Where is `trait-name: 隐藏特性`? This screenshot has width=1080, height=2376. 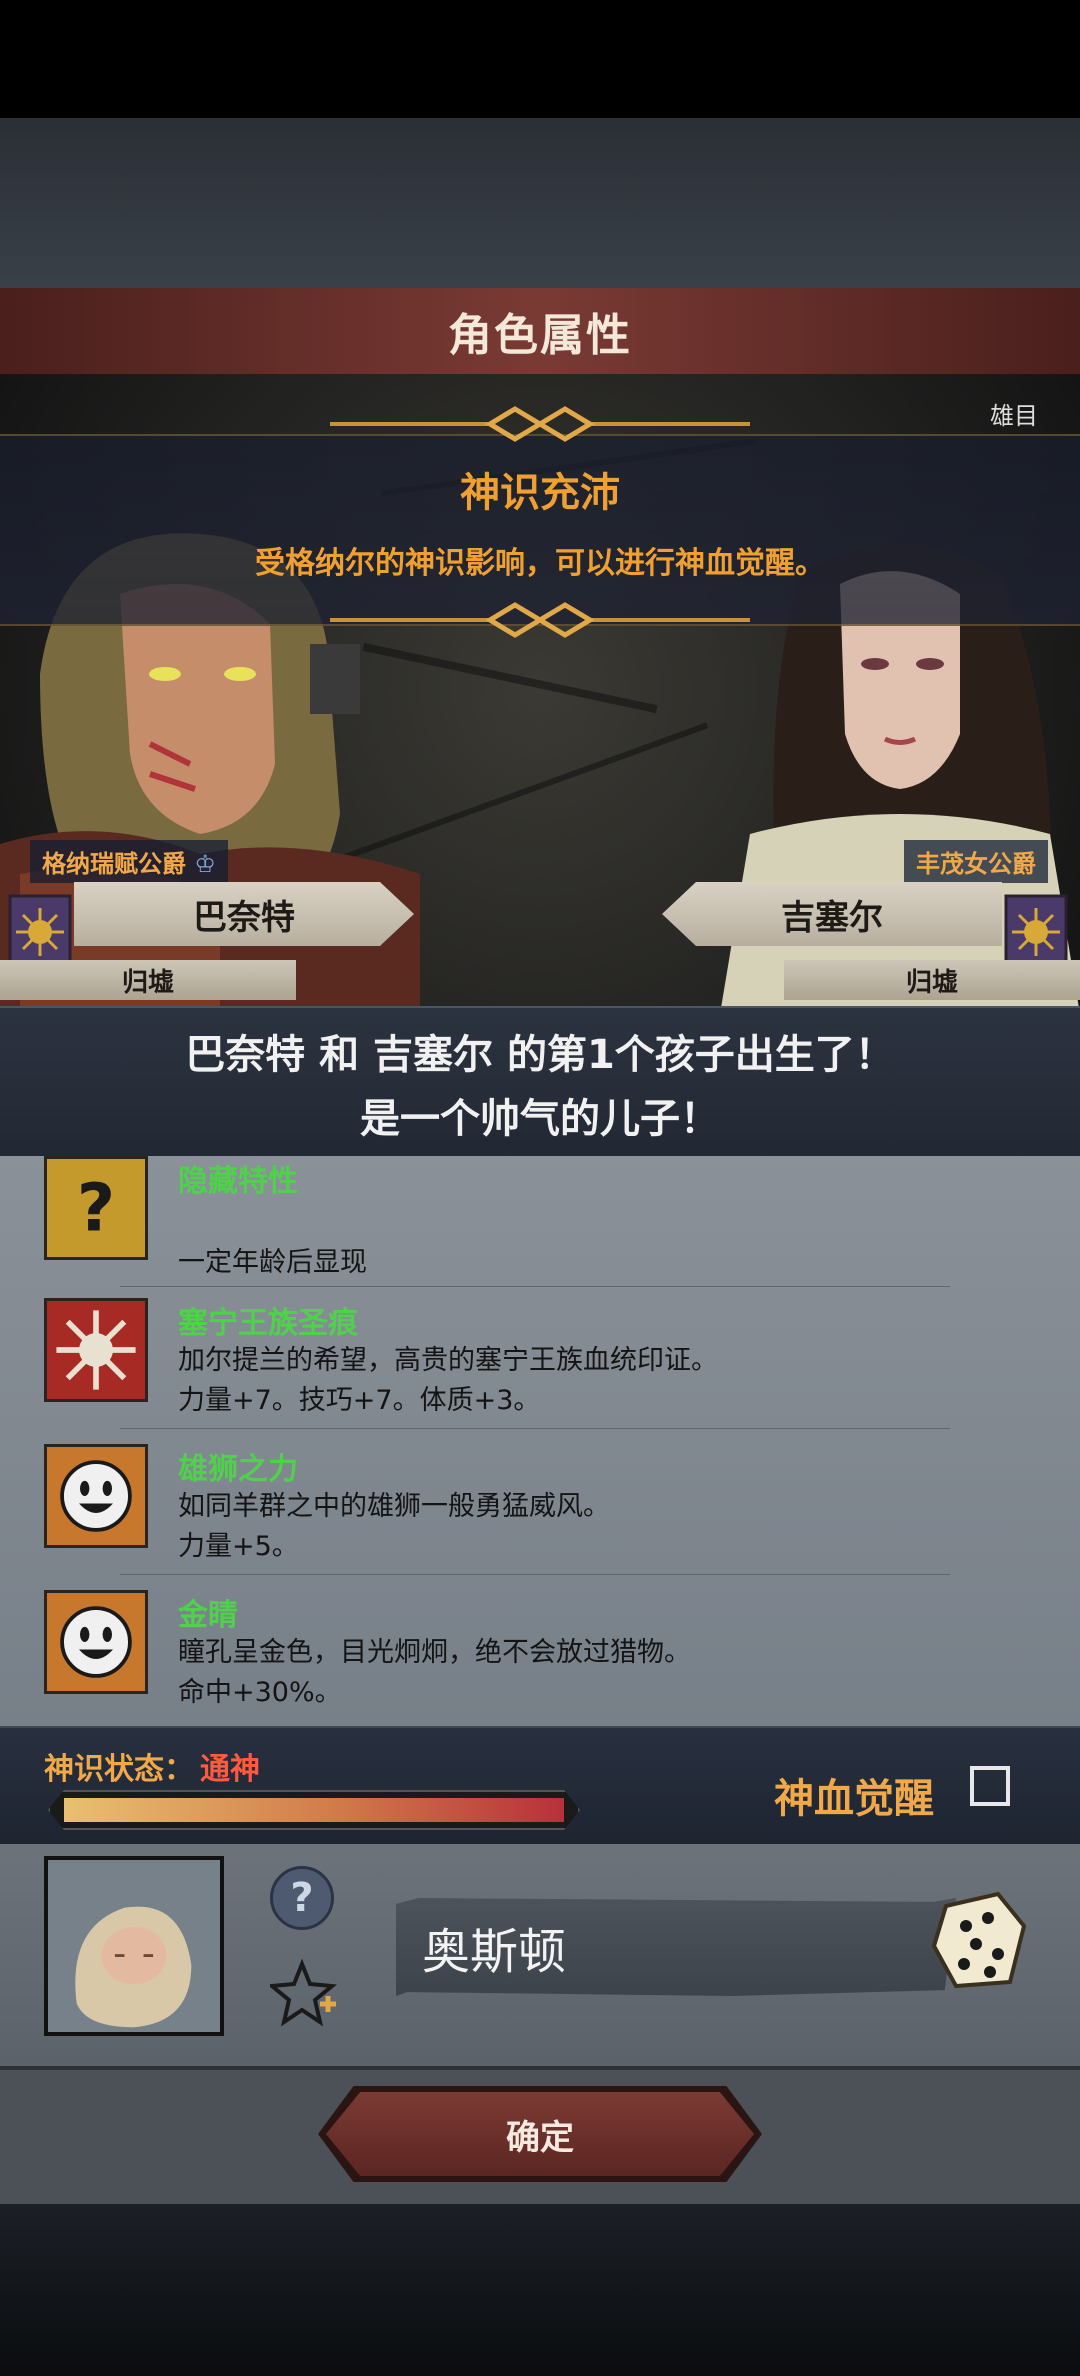
trait-name: 隐藏特性 is located at coordinates (238, 1181).